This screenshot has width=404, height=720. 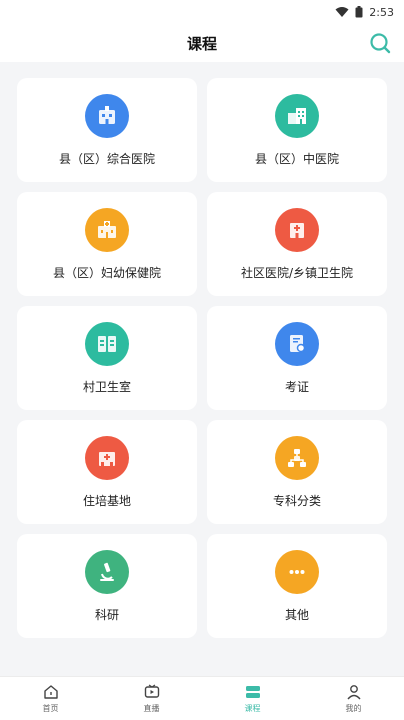 What do you see at coordinates (252, 692) in the screenshot?
I see `course-icon` at bounding box center [252, 692].